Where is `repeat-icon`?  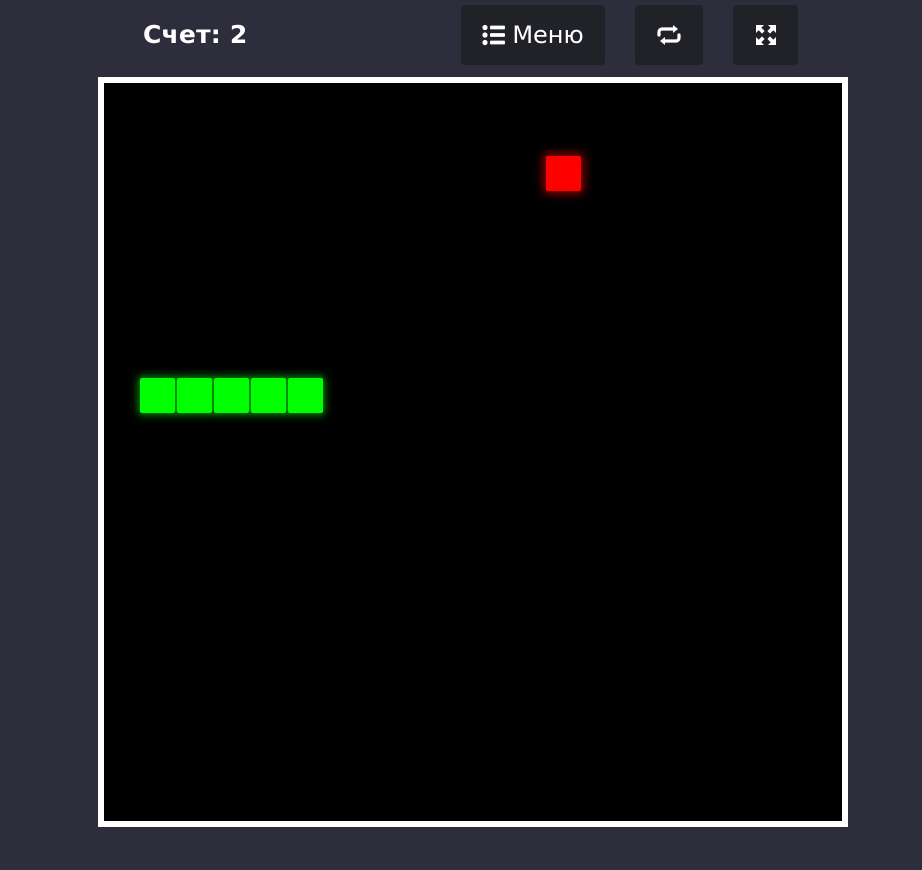
repeat-icon is located at coordinates (669, 35).